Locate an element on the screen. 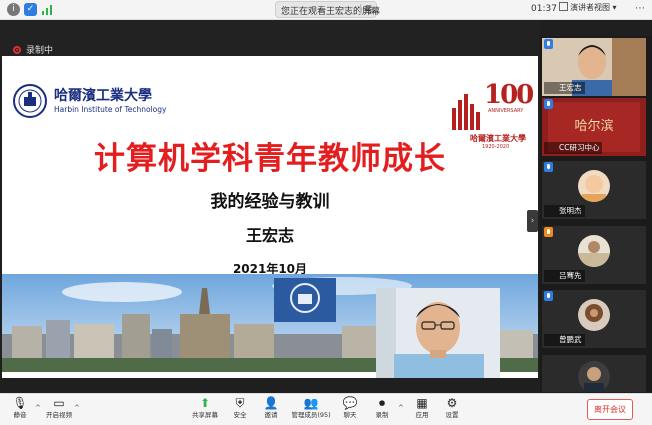 Image resolution: width=652 pixels, height=425 pixels. leave-meeting-button: 离开会议 is located at coordinates (610, 409).